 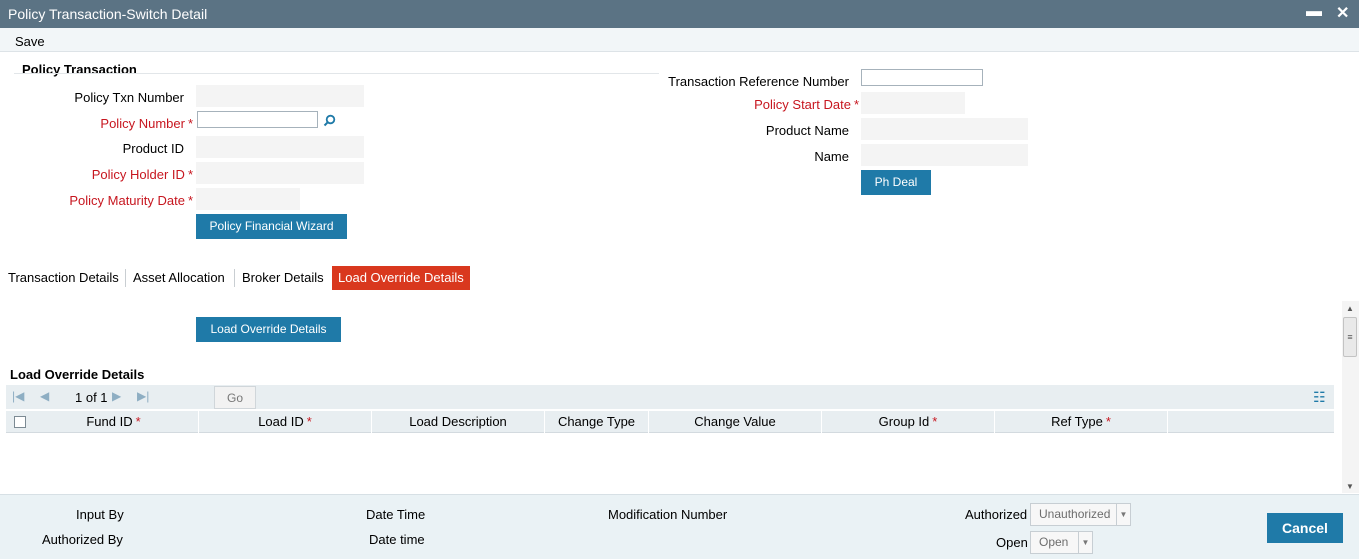 What do you see at coordinates (996, 514) in the screenshot?
I see `authorized-label: Authorized` at bounding box center [996, 514].